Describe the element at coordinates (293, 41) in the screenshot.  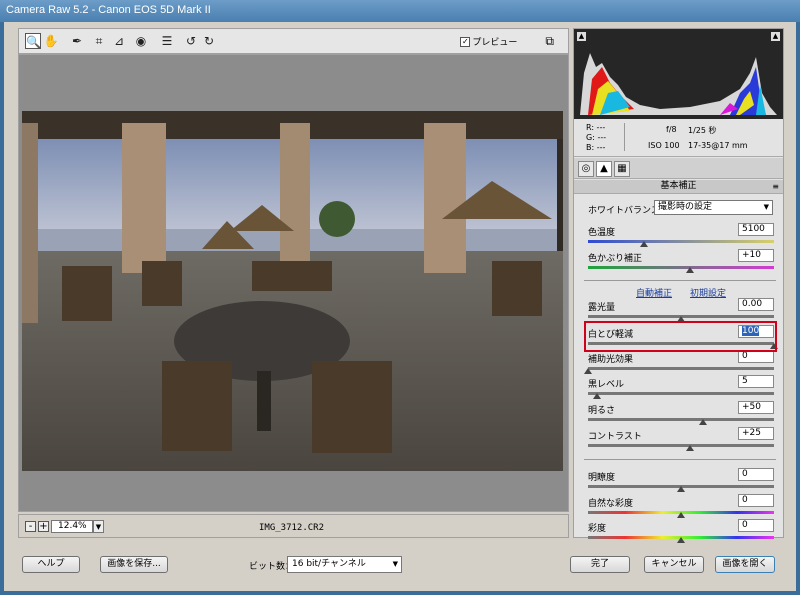
I see `toolbar: 🔍 ✋ ✒ ⌗ ⊿ ◉ ☰ ↺ ↻ ✓ プレビュー ⧉` at that location.